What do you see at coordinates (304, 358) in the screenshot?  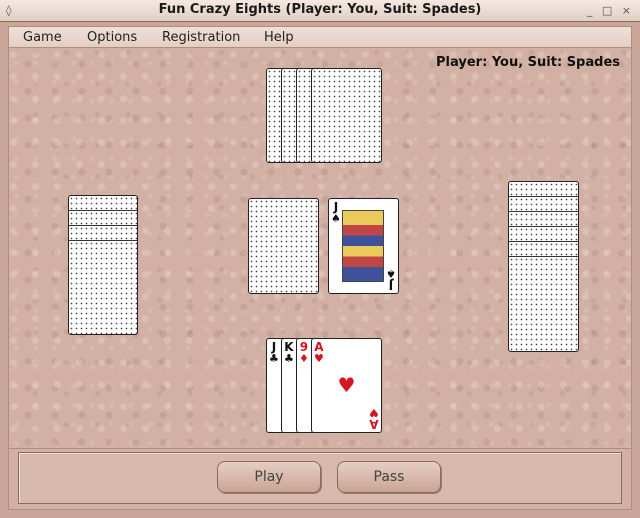 I see `diamond-icon: ♦` at bounding box center [304, 358].